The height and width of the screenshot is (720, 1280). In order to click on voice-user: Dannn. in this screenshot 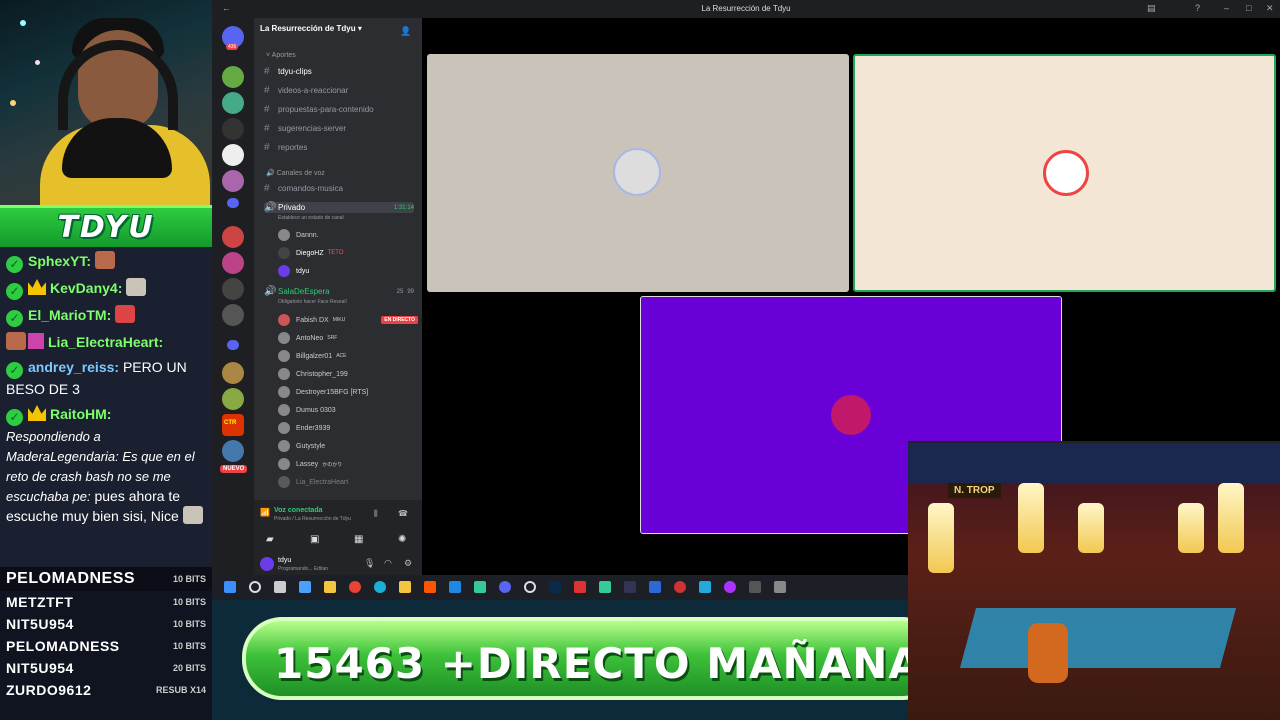, I will do `click(348, 235)`.